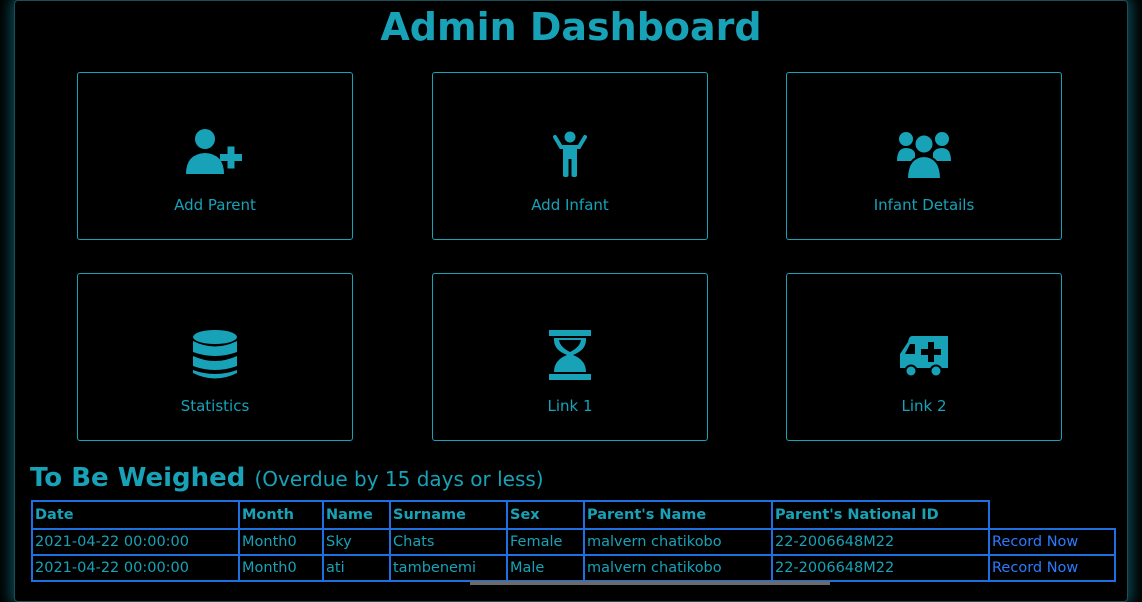 The width and height of the screenshot is (1142, 602). Describe the element at coordinates (356, 515) in the screenshot. I see `column-header: Name` at that location.